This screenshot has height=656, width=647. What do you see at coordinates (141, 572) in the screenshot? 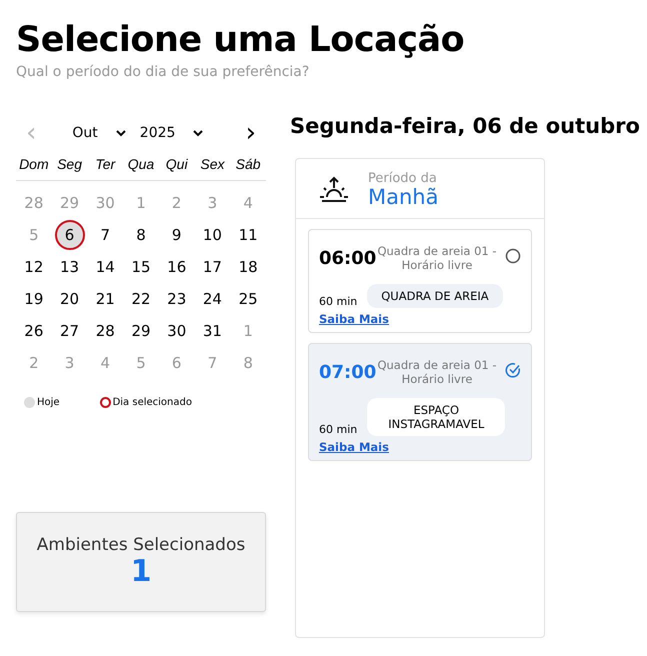
I see `summary-count: 1` at bounding box center [141, 572].